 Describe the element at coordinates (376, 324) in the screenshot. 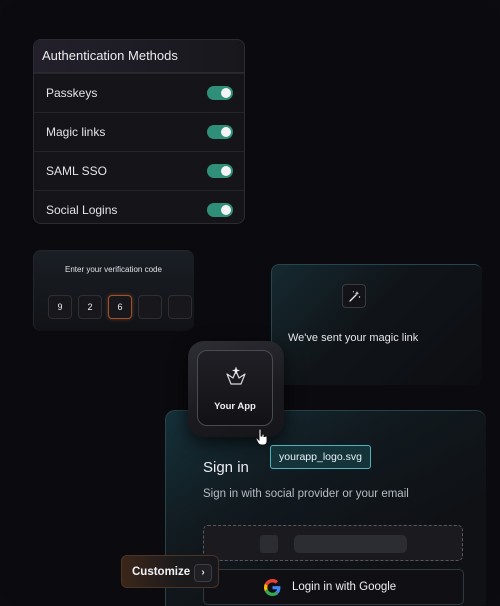

I see `magic-link-card: We've sent your magic link` at that location.